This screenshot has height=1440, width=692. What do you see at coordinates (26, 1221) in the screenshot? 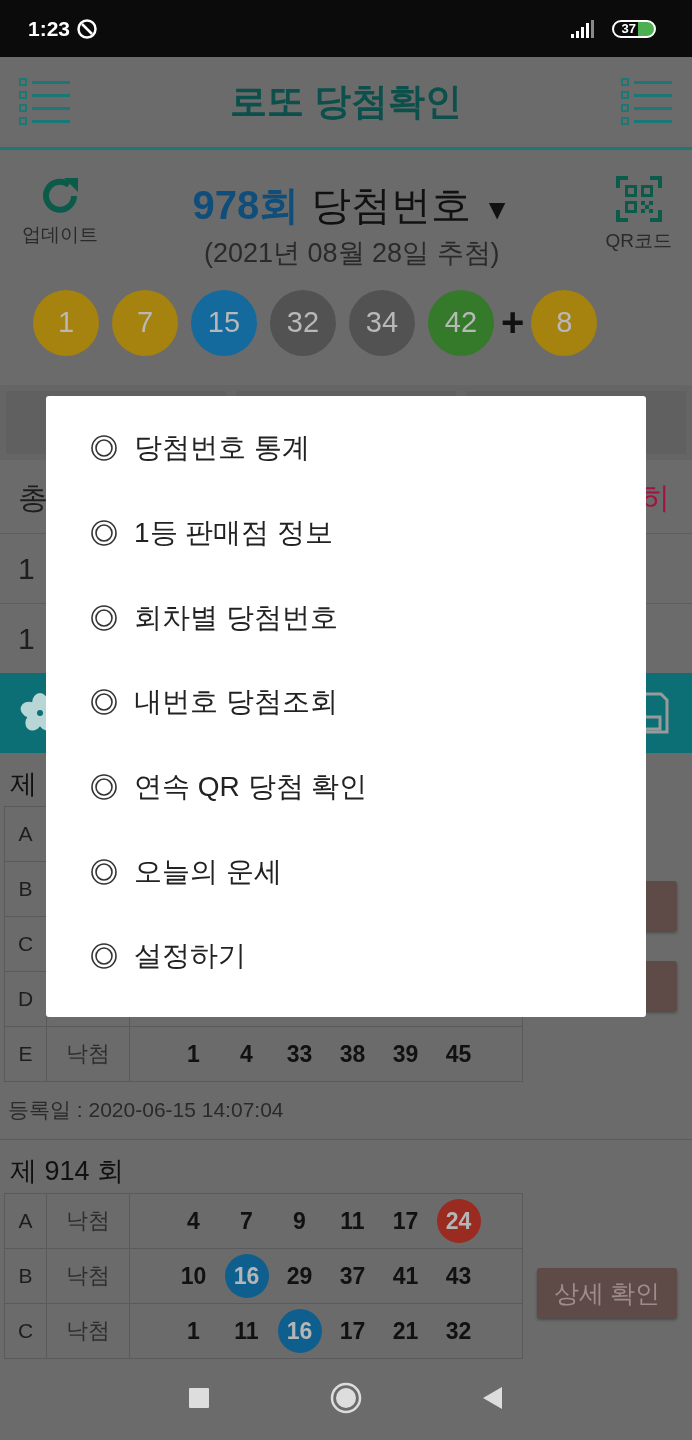
I see `table-cell: A` at bounding box center [26, 1221].